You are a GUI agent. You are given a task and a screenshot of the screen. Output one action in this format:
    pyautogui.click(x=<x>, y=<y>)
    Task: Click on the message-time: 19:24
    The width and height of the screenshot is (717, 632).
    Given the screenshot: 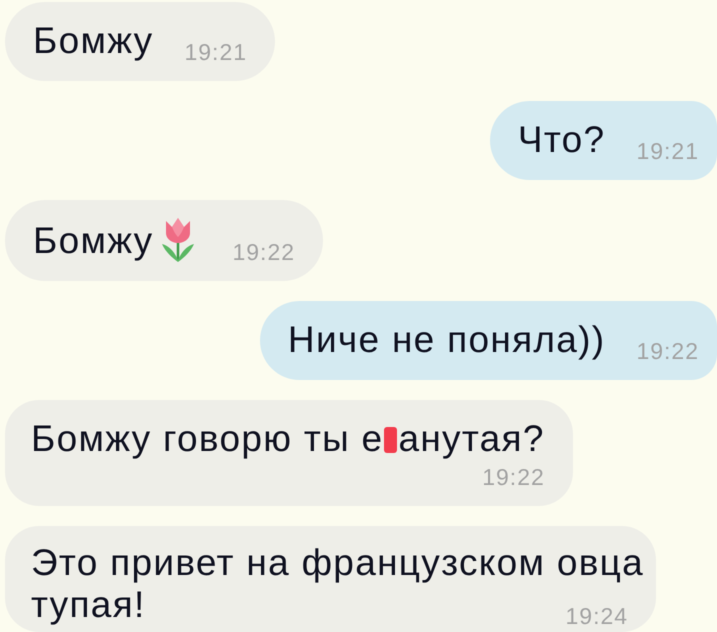 What is the action you would take?
    pyautogui.click(x=596, y=616)
    